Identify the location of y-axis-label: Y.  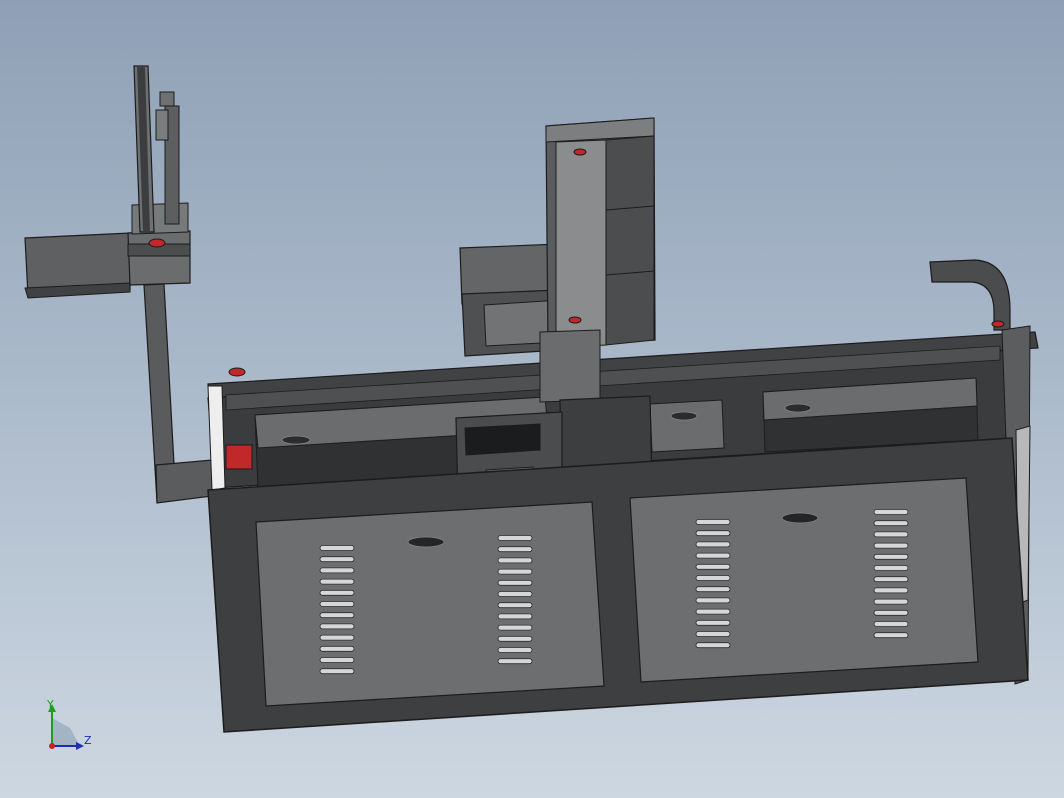
(50, 704).